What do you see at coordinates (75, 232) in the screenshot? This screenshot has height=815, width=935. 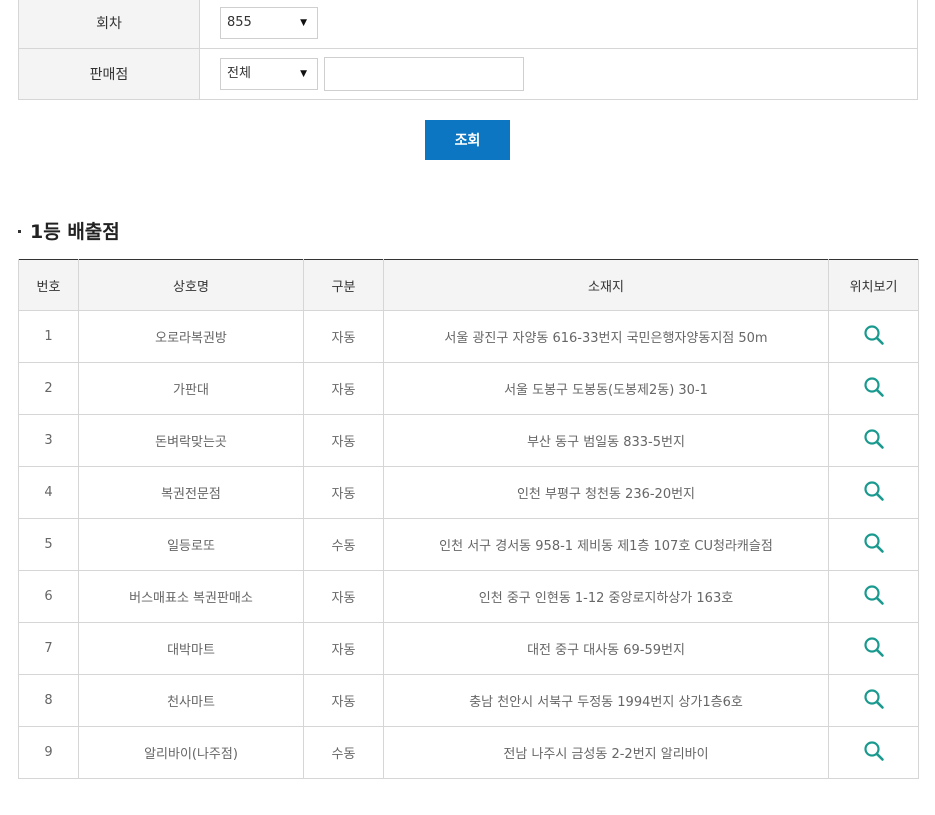 I see `section-title-text: 1등 배출점` at bounding box center [75, 232].